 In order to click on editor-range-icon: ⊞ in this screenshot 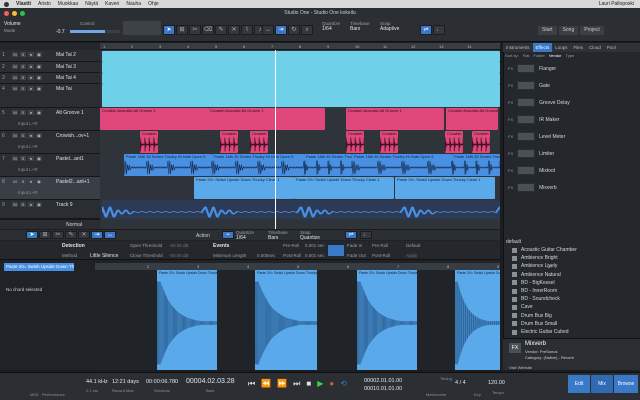, I will do `click(45, 235)`.